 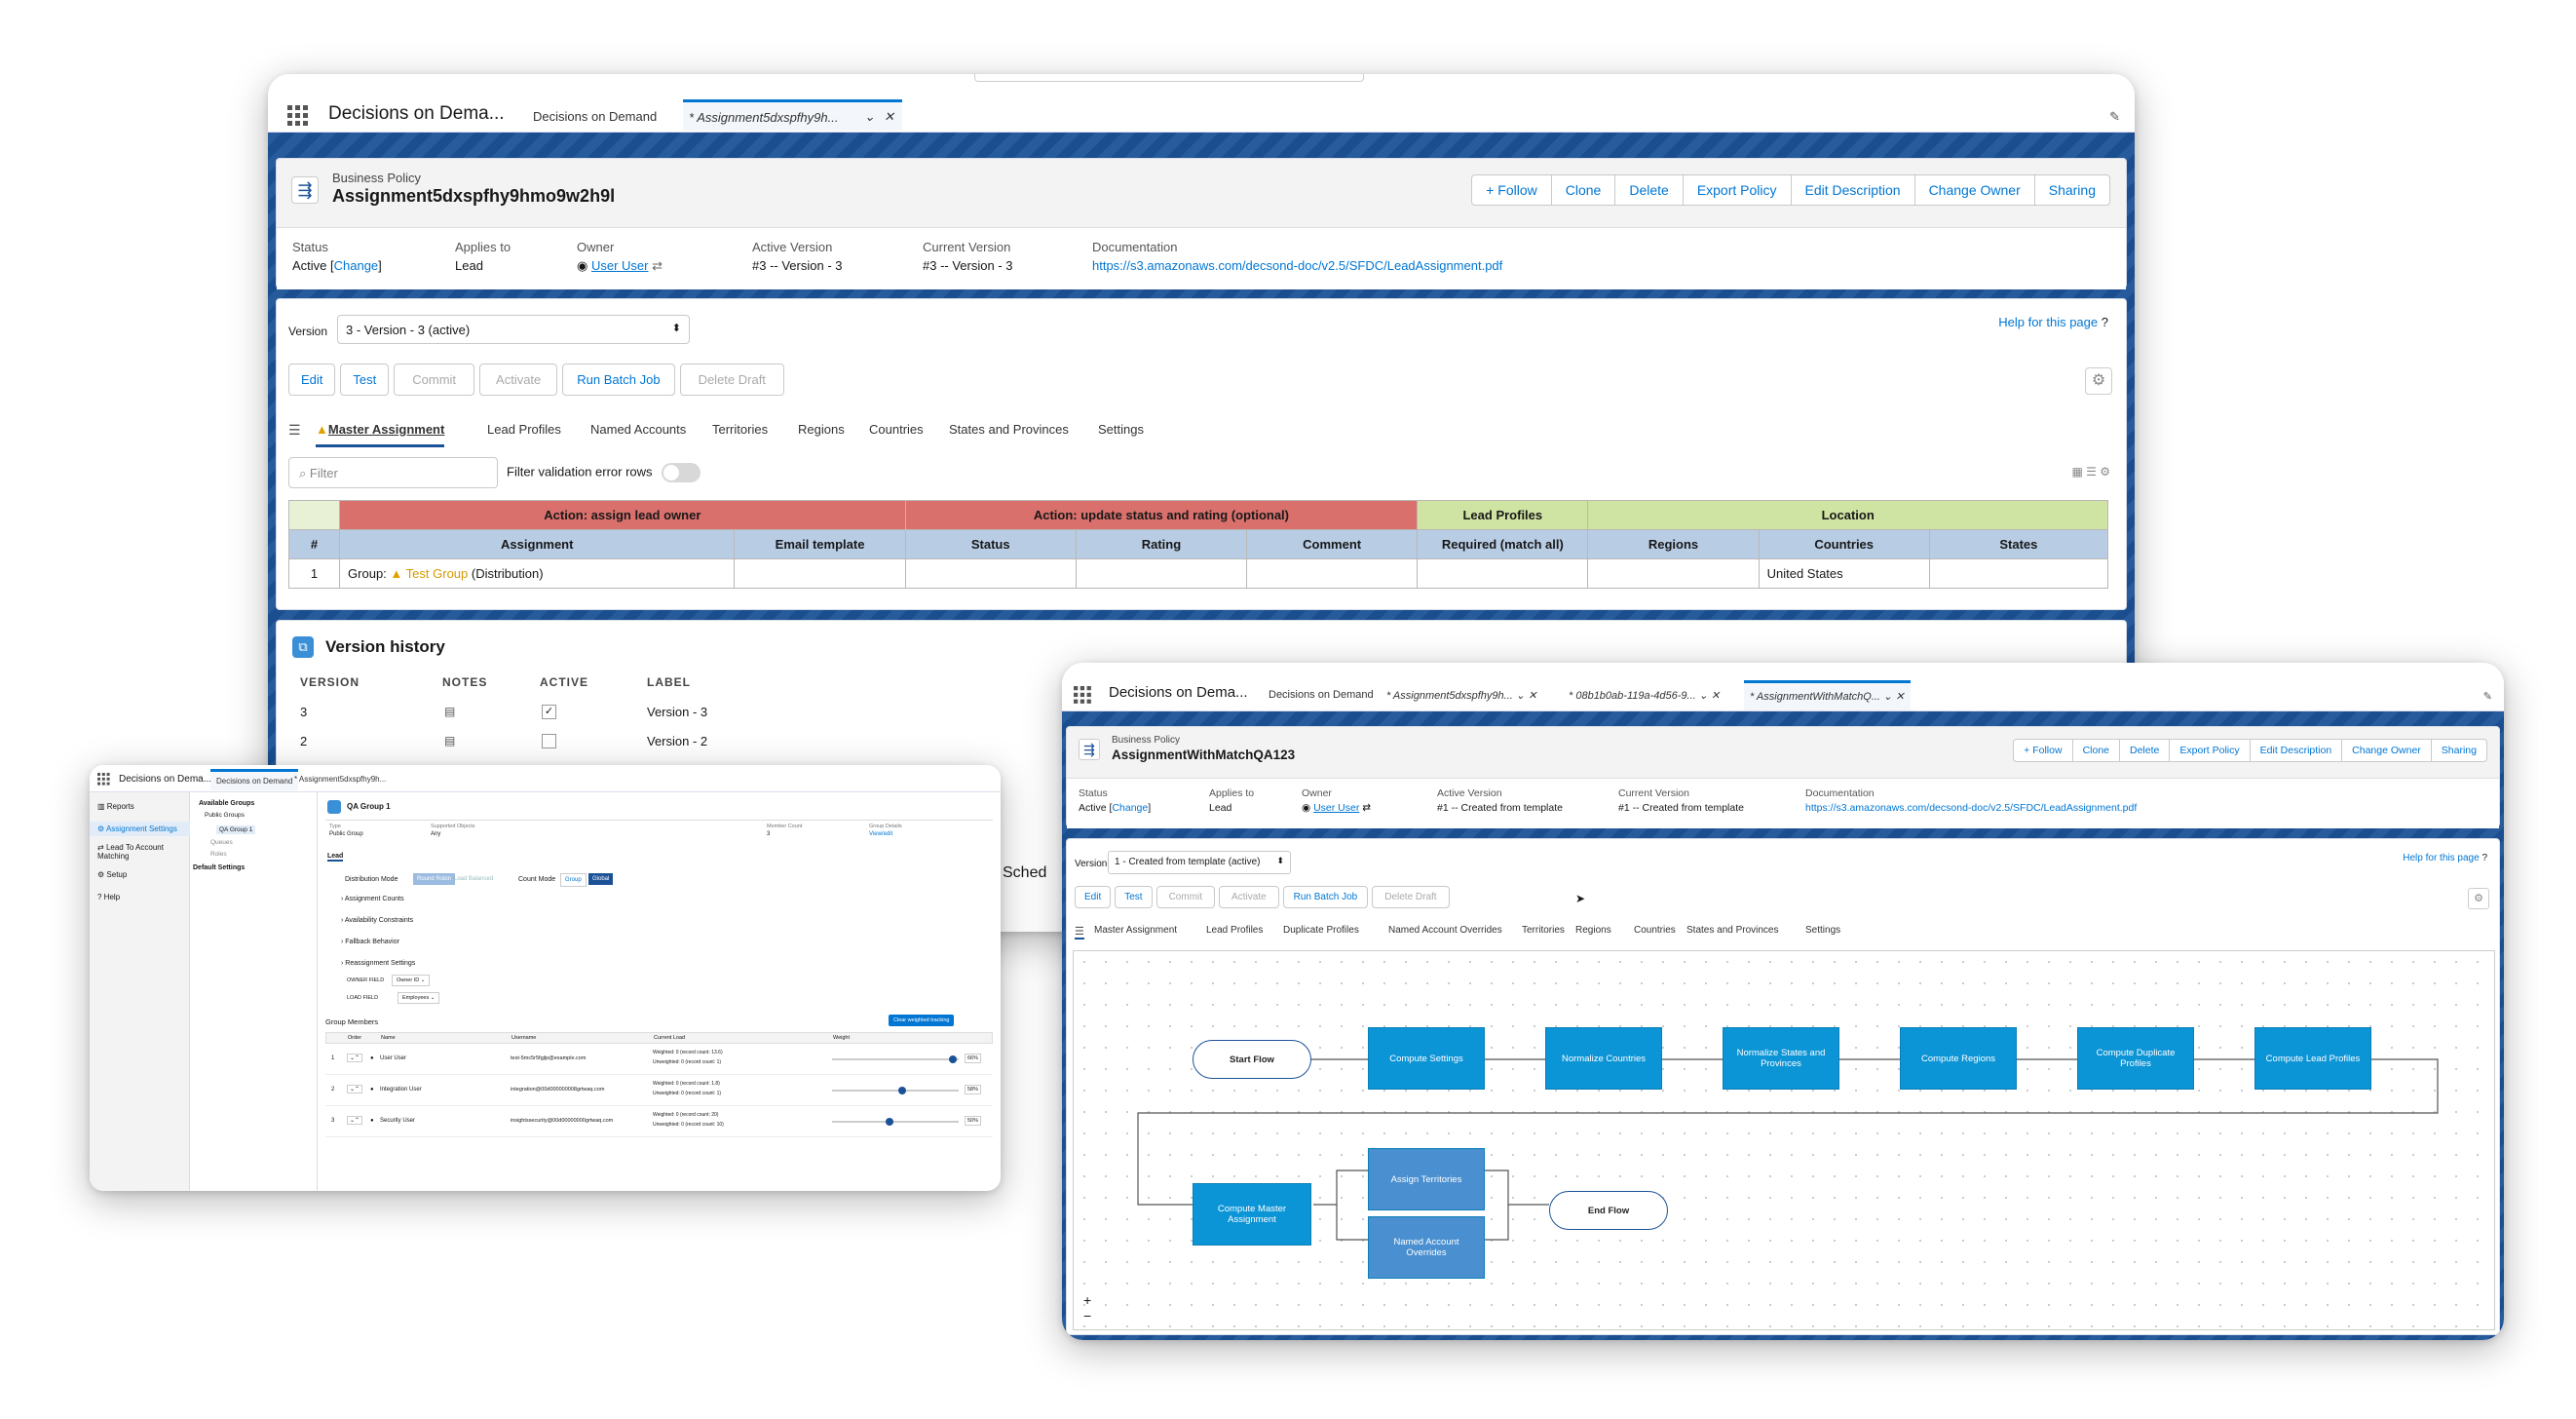 What do you see at coordinates (1252, 1059) in the screenshot?
I see `start-flow-node: Start Flow` at bounding box center [1252, 1059].